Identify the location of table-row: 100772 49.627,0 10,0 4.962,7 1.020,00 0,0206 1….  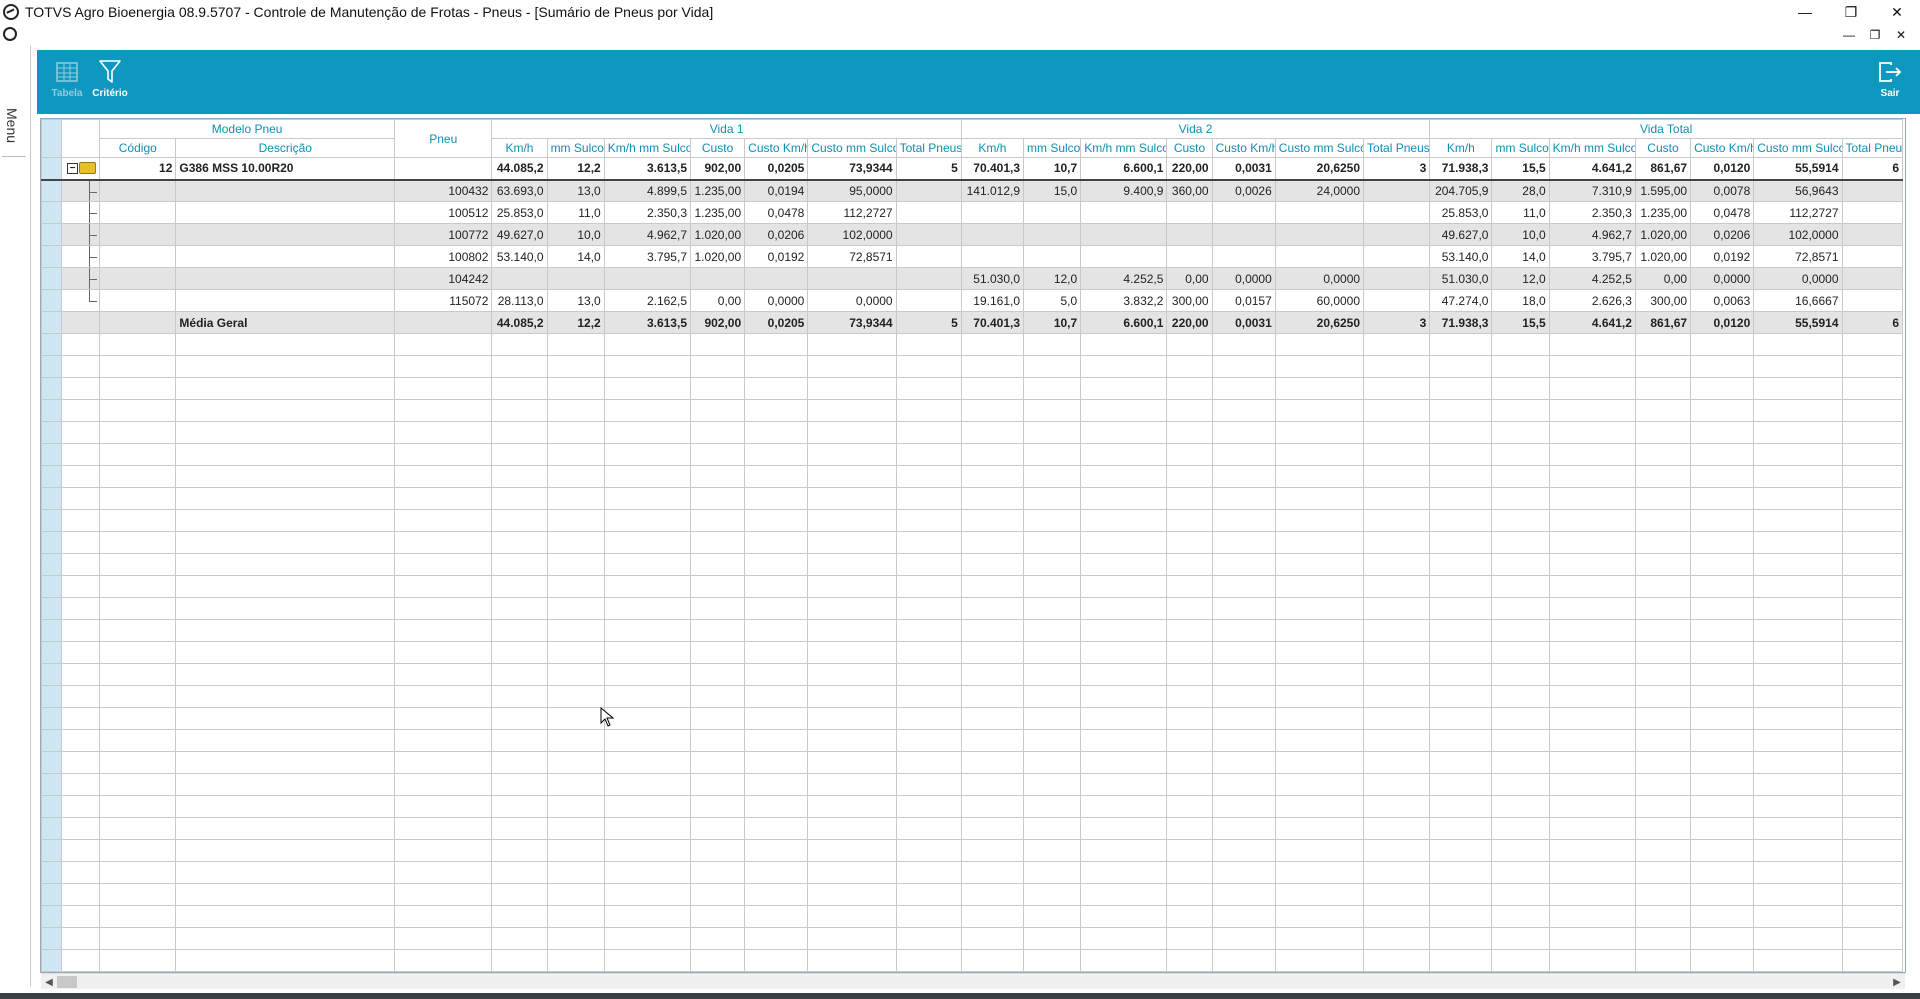
(972, 234).